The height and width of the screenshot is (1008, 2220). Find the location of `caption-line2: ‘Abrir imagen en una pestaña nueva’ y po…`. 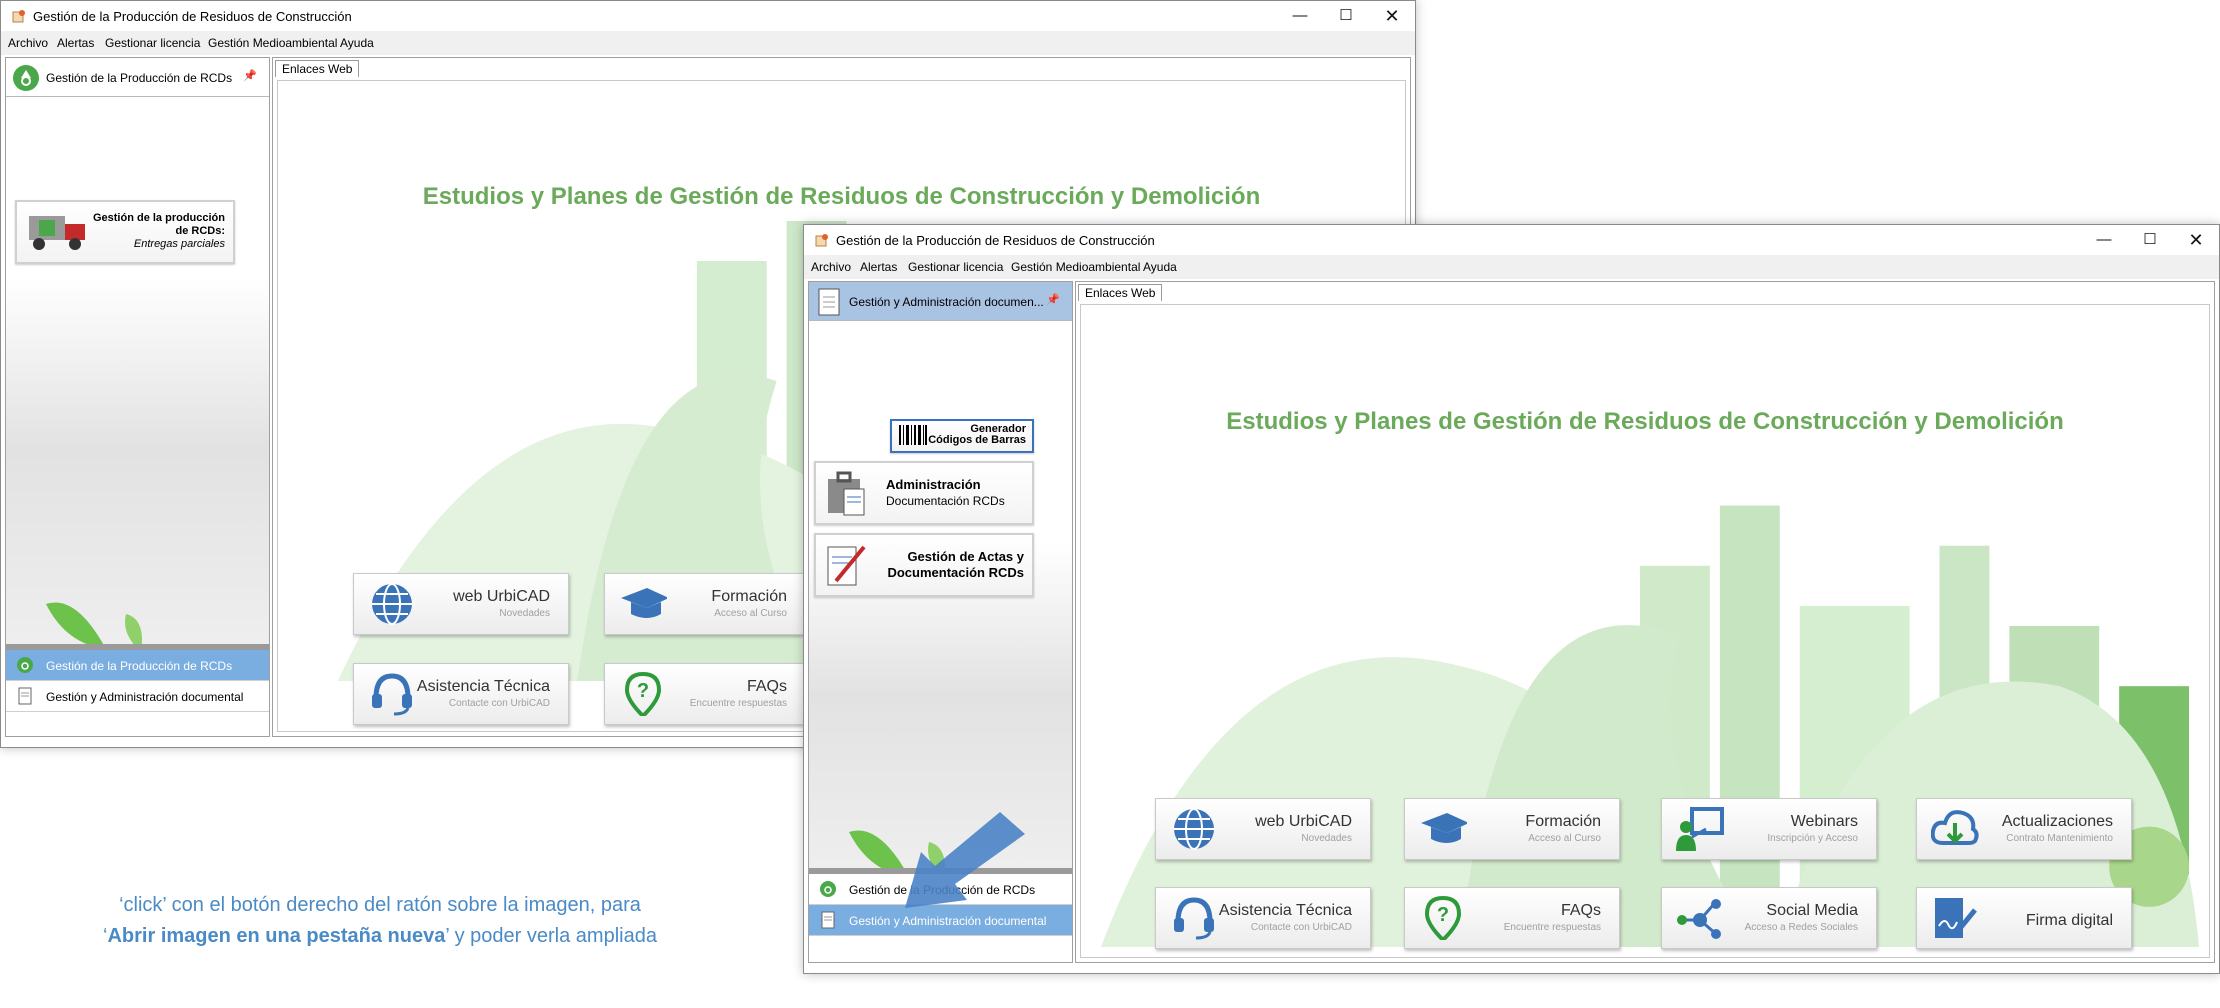

caption-line2: ‘Abrir imagen en una pestaña nueva’ y po… is located at coordinates (380, 936).